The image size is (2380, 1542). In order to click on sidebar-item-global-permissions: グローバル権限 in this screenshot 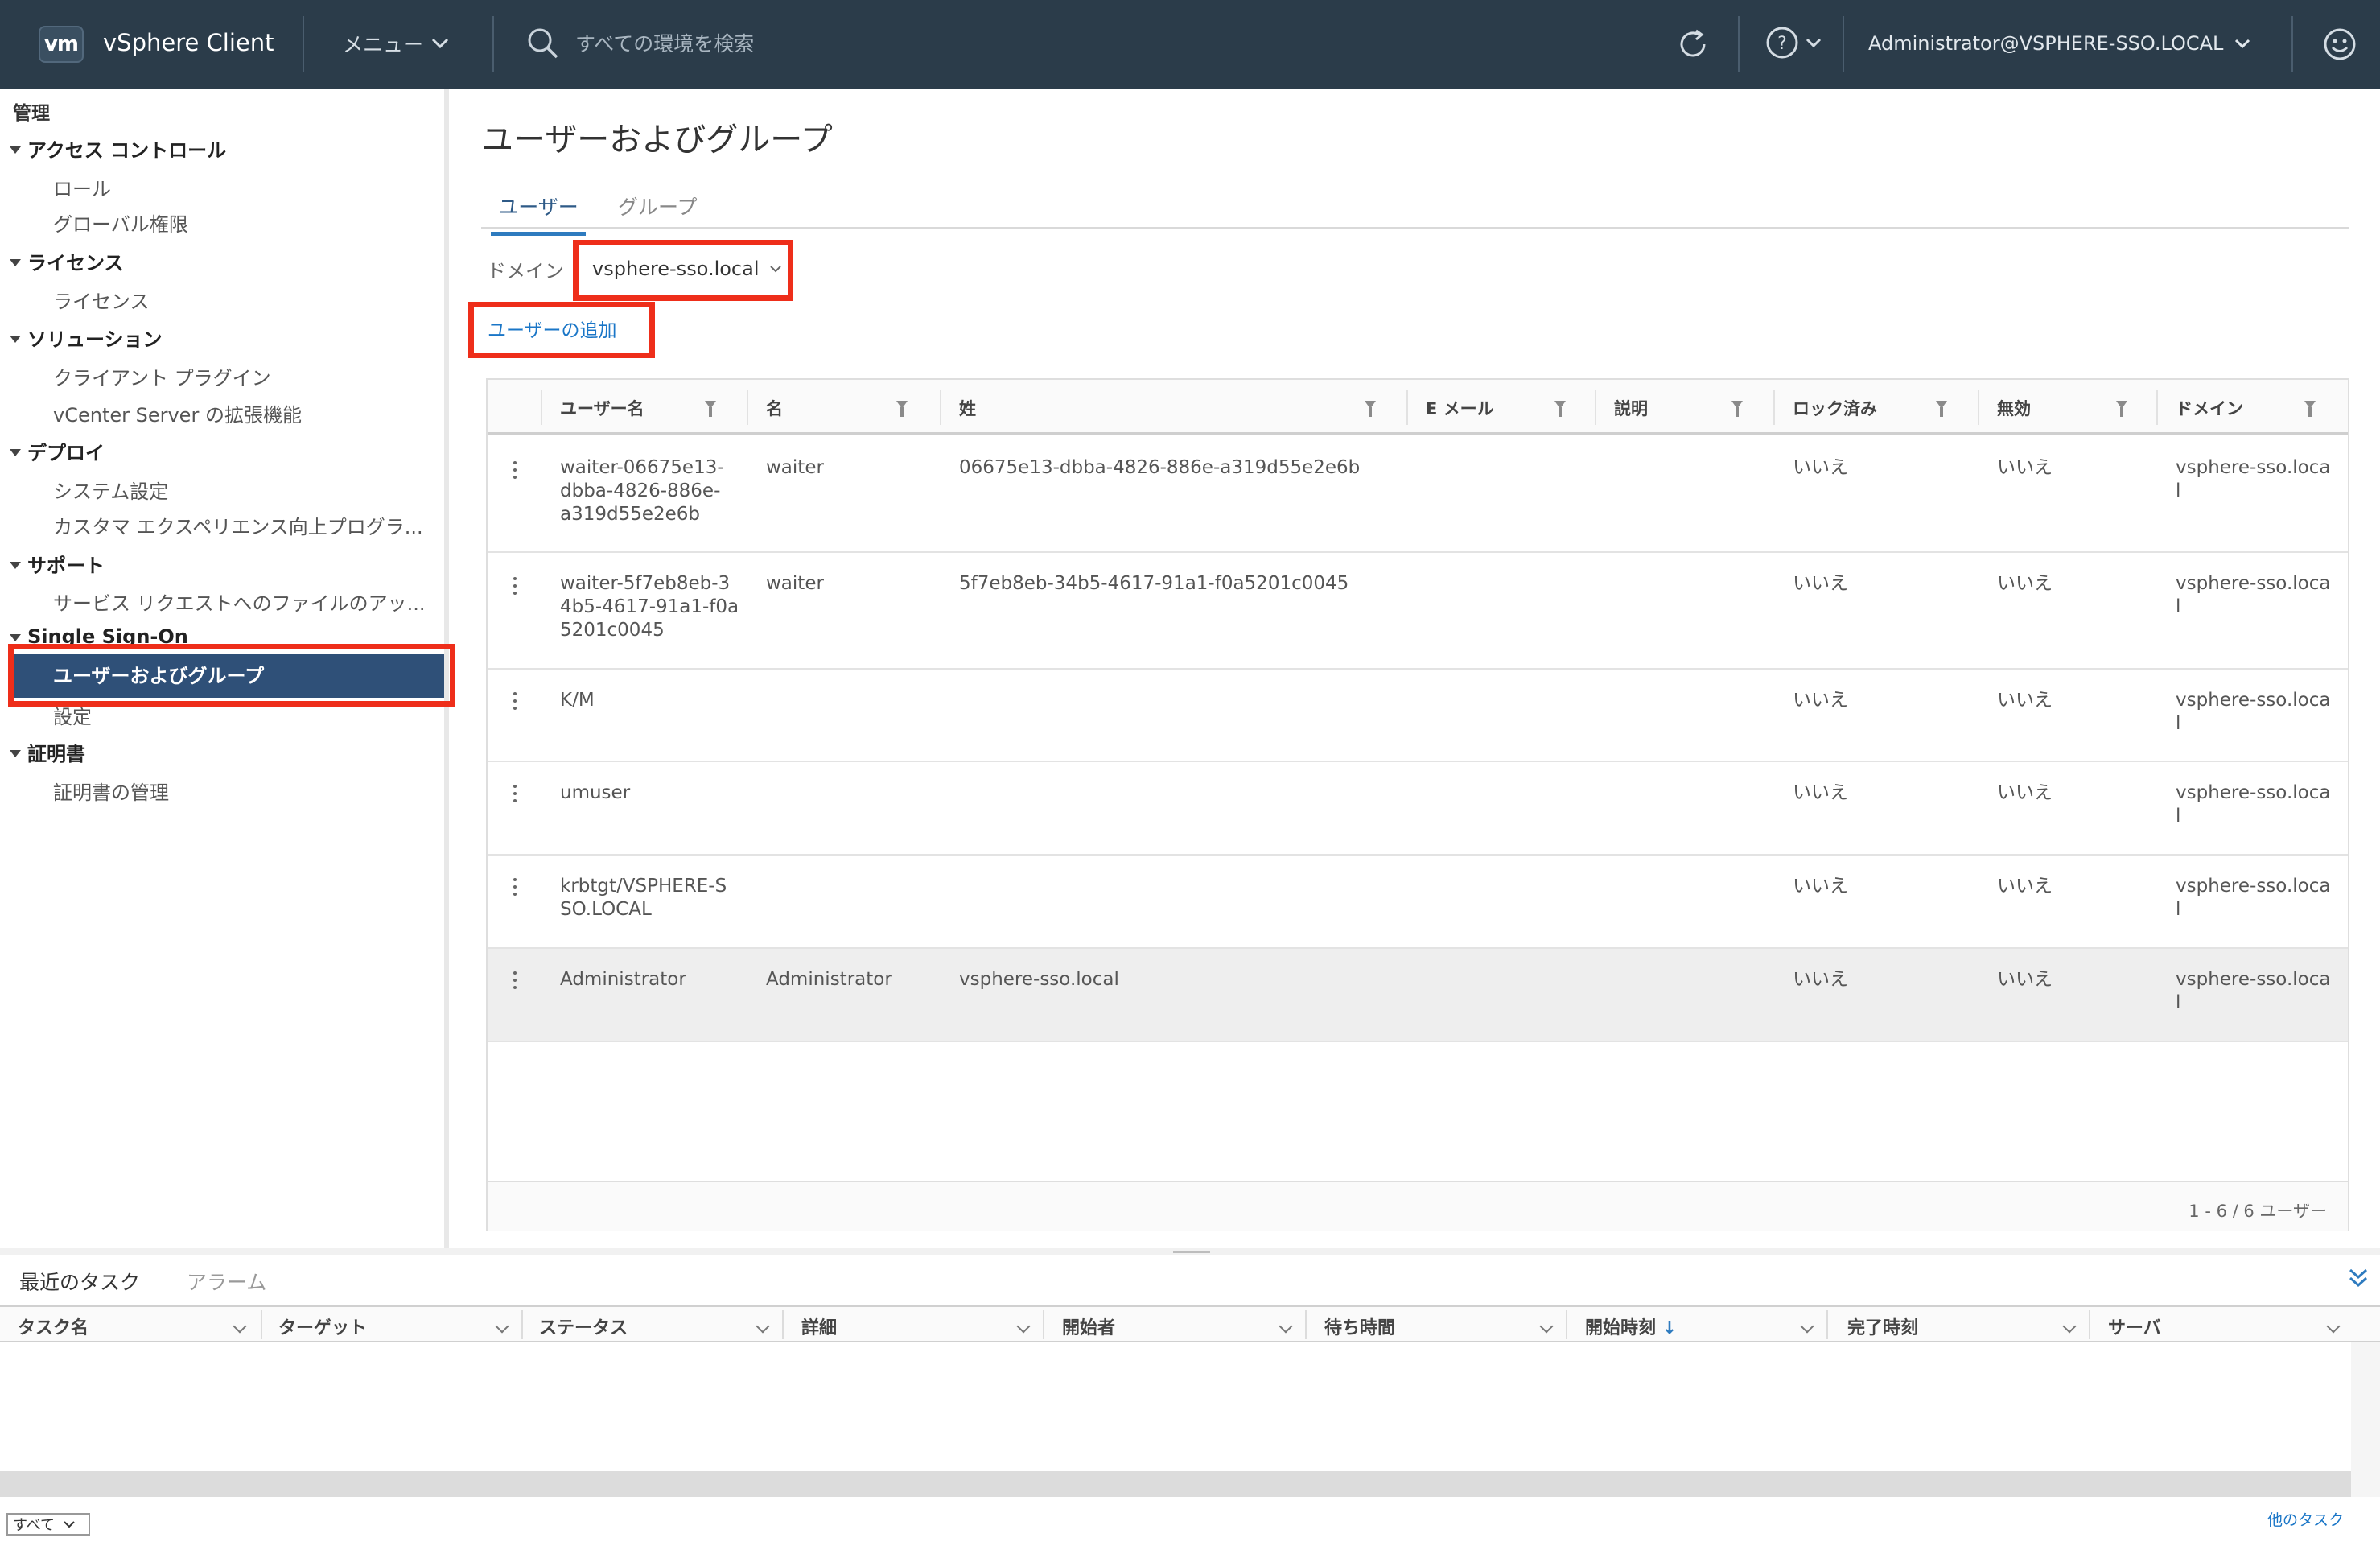, I will do `click(120, 222)`.